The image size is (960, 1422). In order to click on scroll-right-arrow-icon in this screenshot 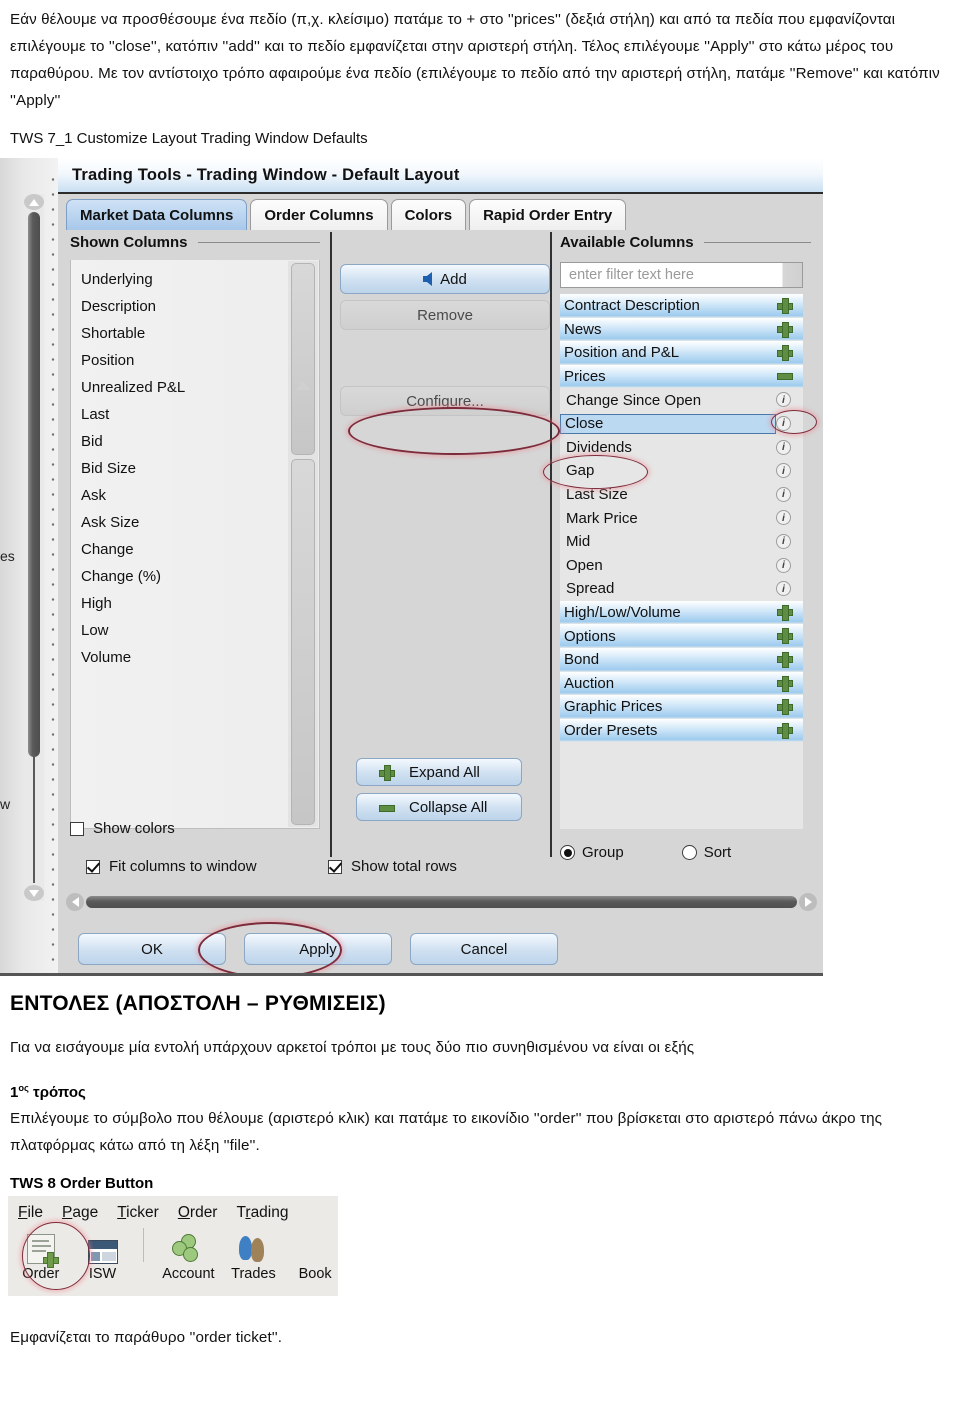, I will do `click(808, 902)`.